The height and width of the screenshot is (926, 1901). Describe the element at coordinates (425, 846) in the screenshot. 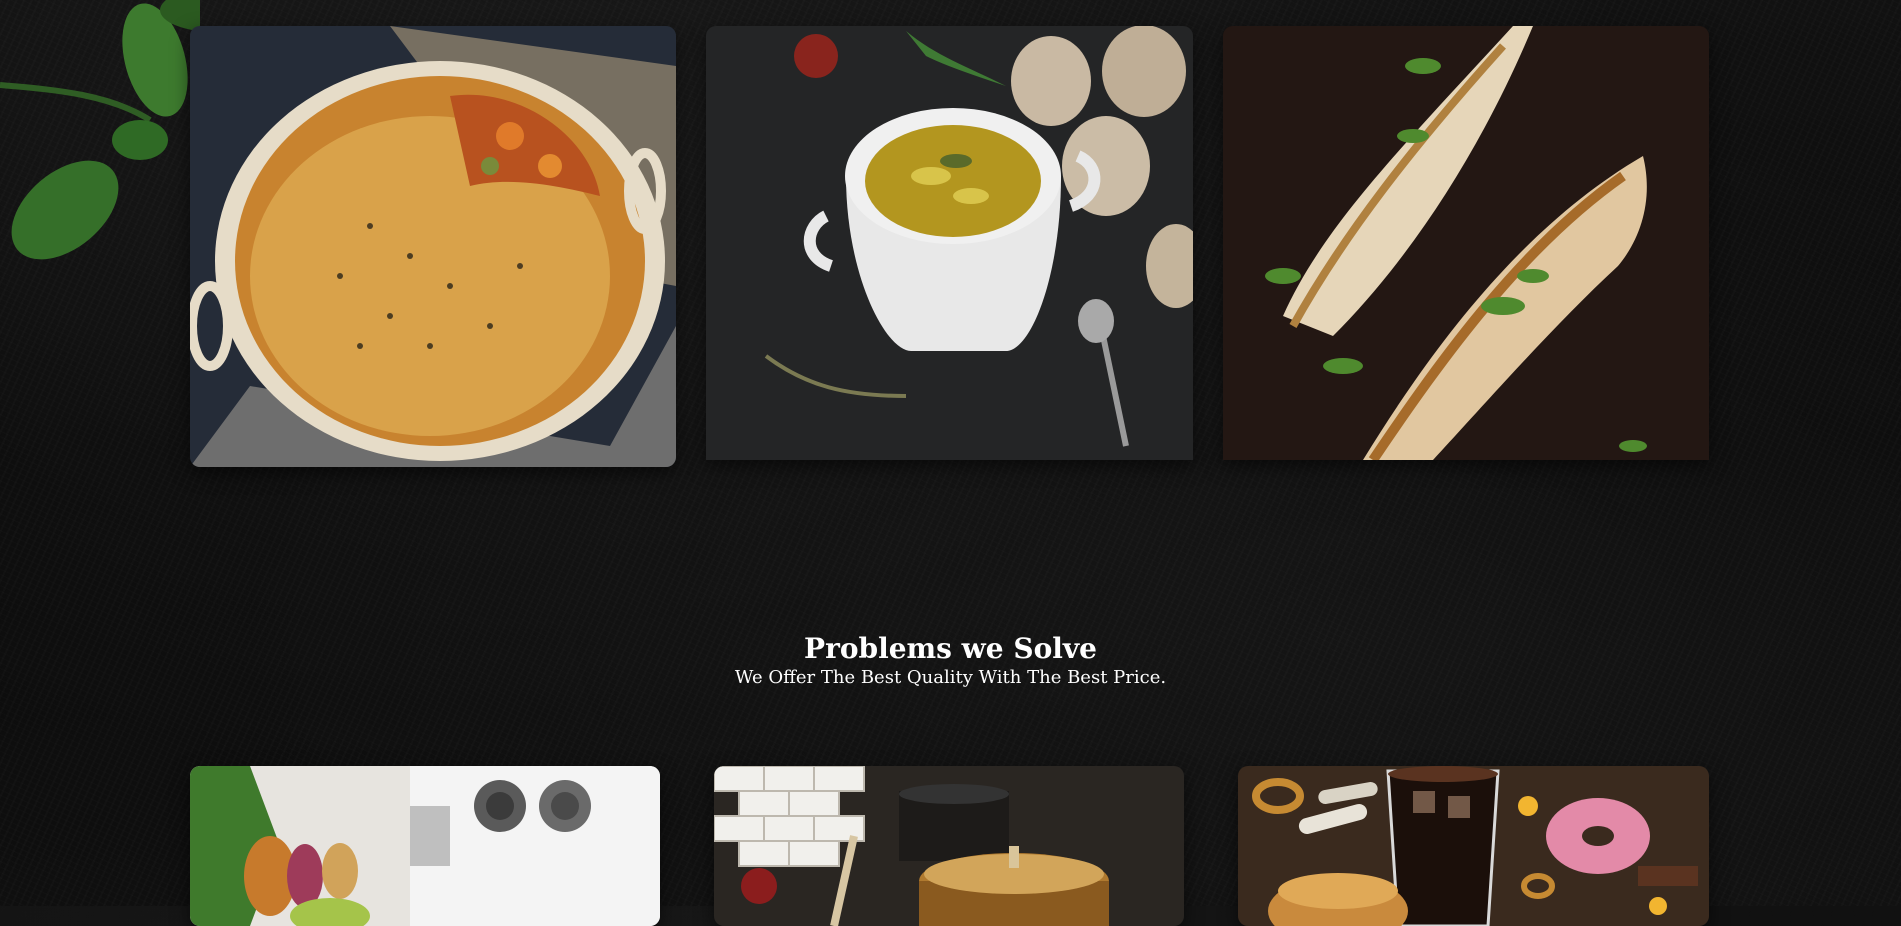

I see `fresh-produce-kitchen-image` at that location.